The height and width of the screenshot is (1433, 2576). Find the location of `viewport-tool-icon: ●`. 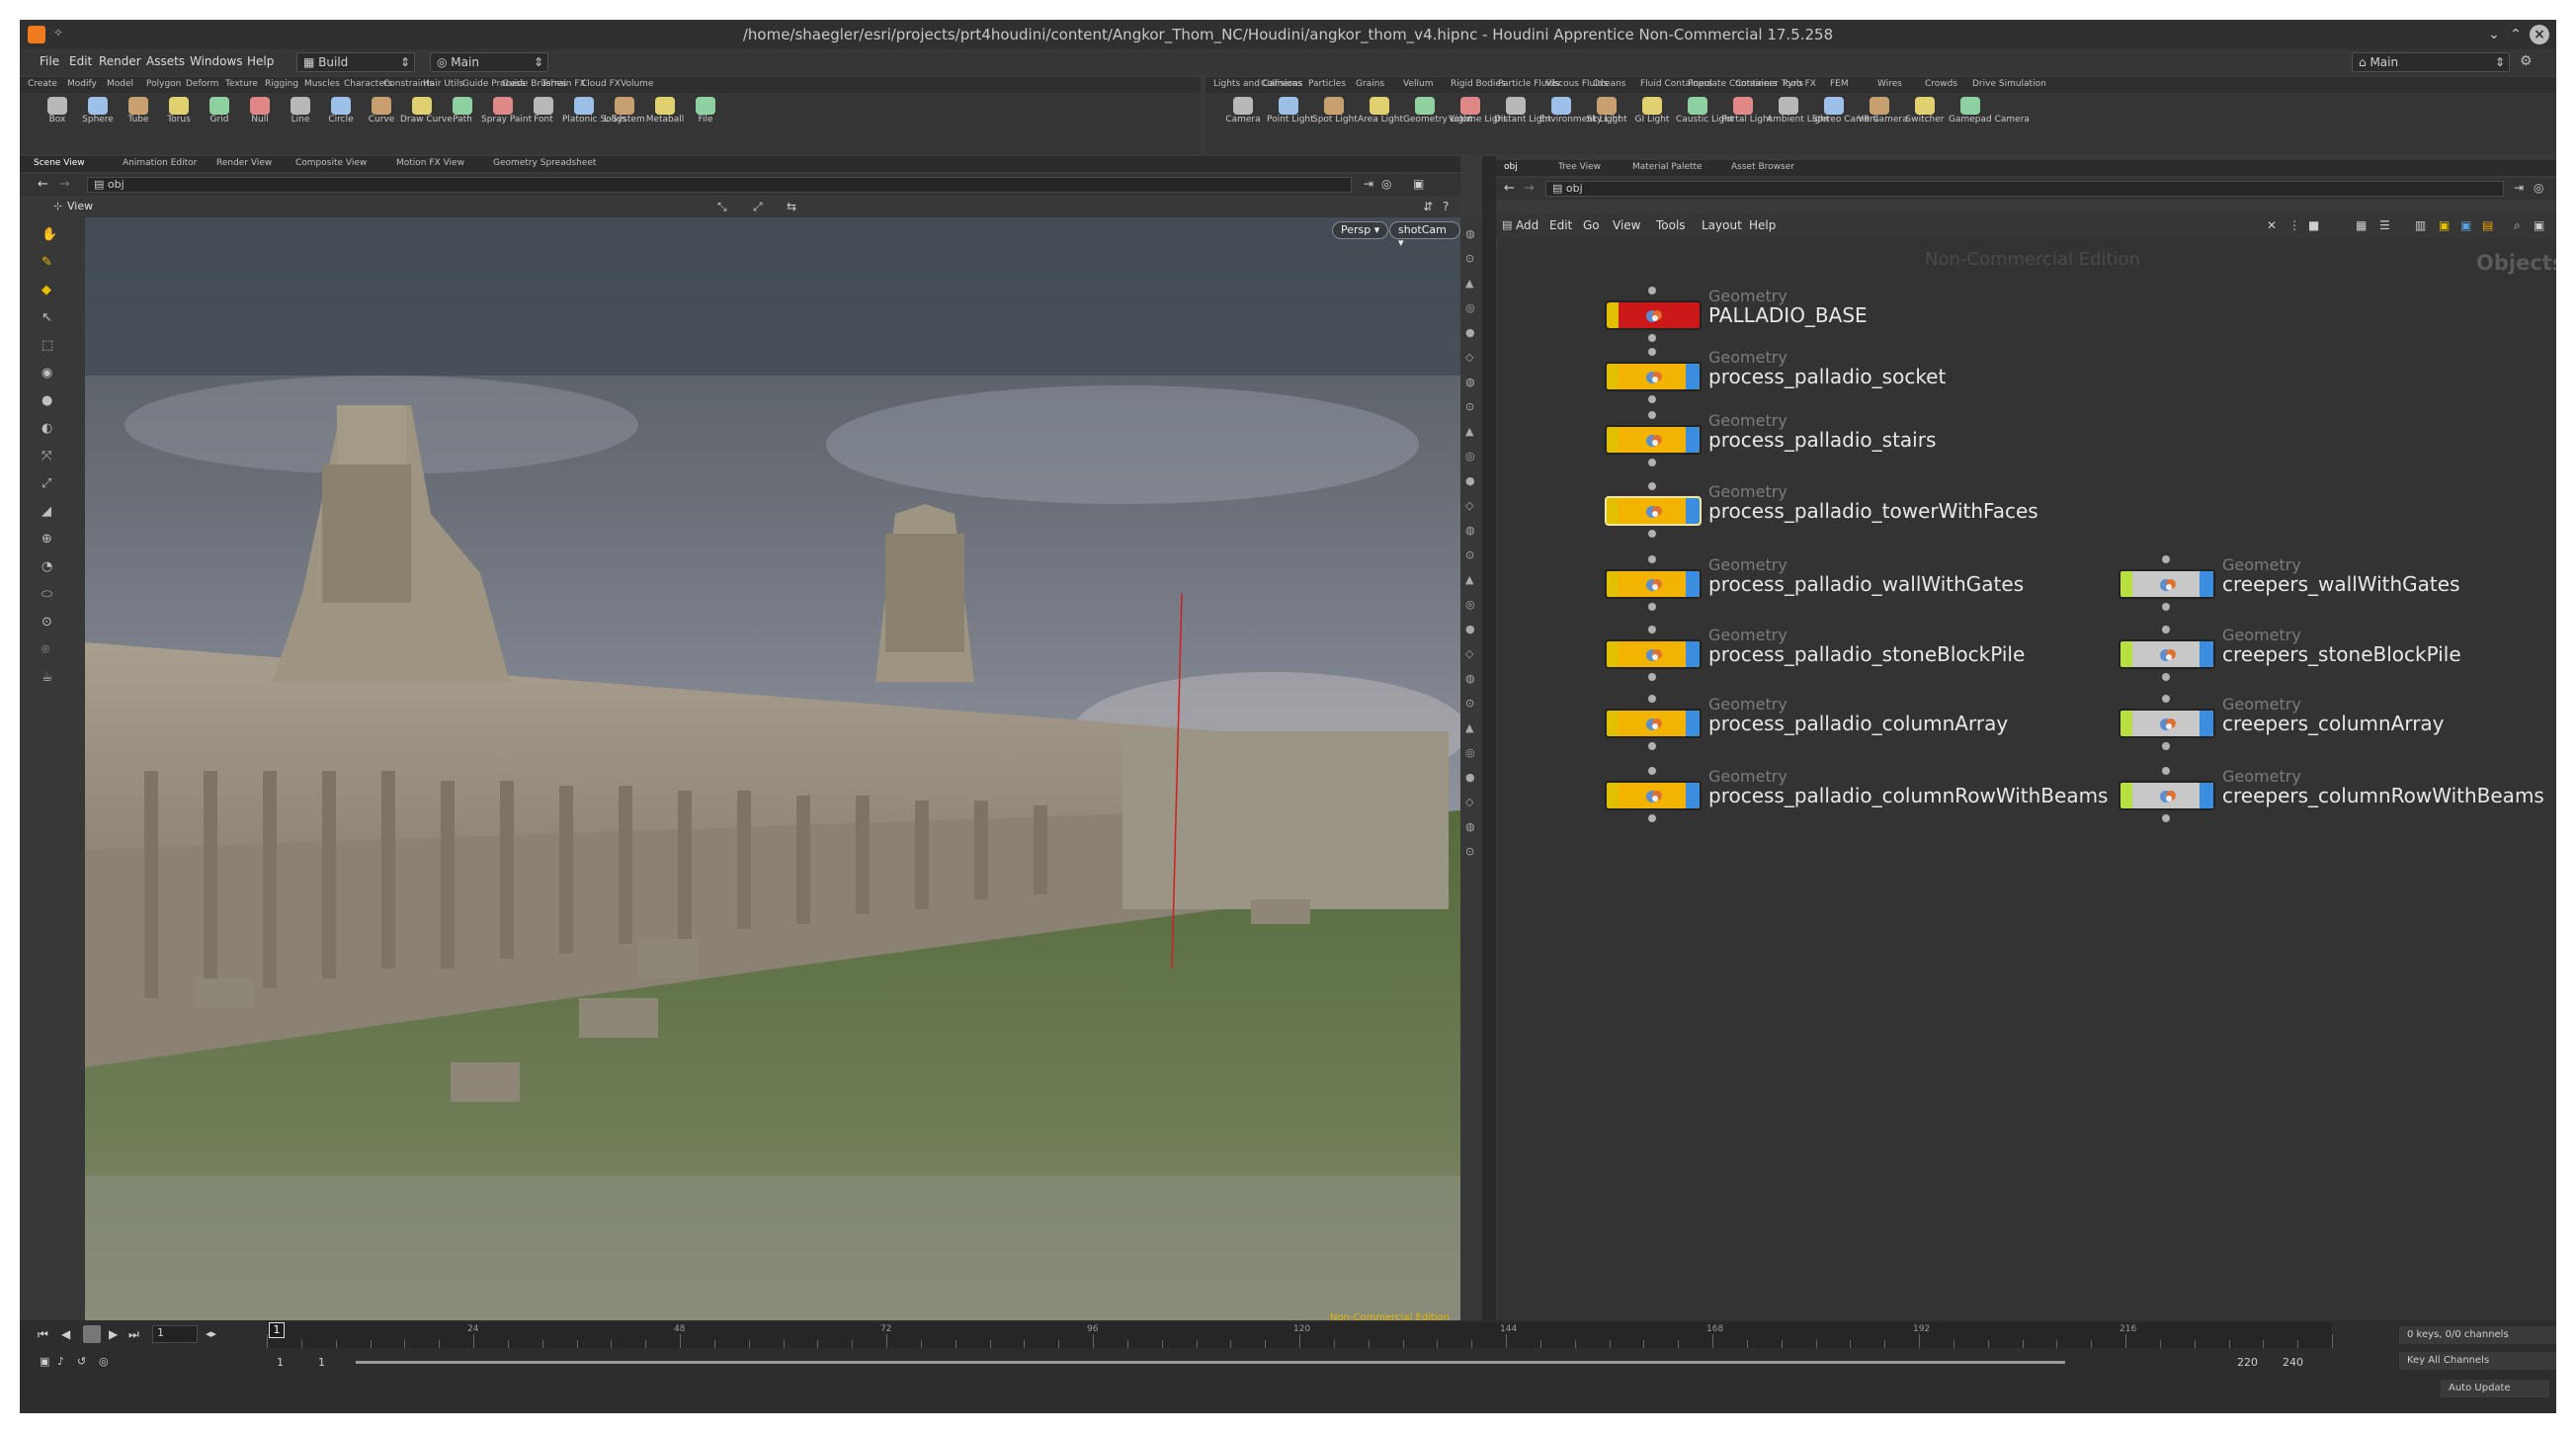

viewport-tool-icon: ● is located at coordinates (47, 401).